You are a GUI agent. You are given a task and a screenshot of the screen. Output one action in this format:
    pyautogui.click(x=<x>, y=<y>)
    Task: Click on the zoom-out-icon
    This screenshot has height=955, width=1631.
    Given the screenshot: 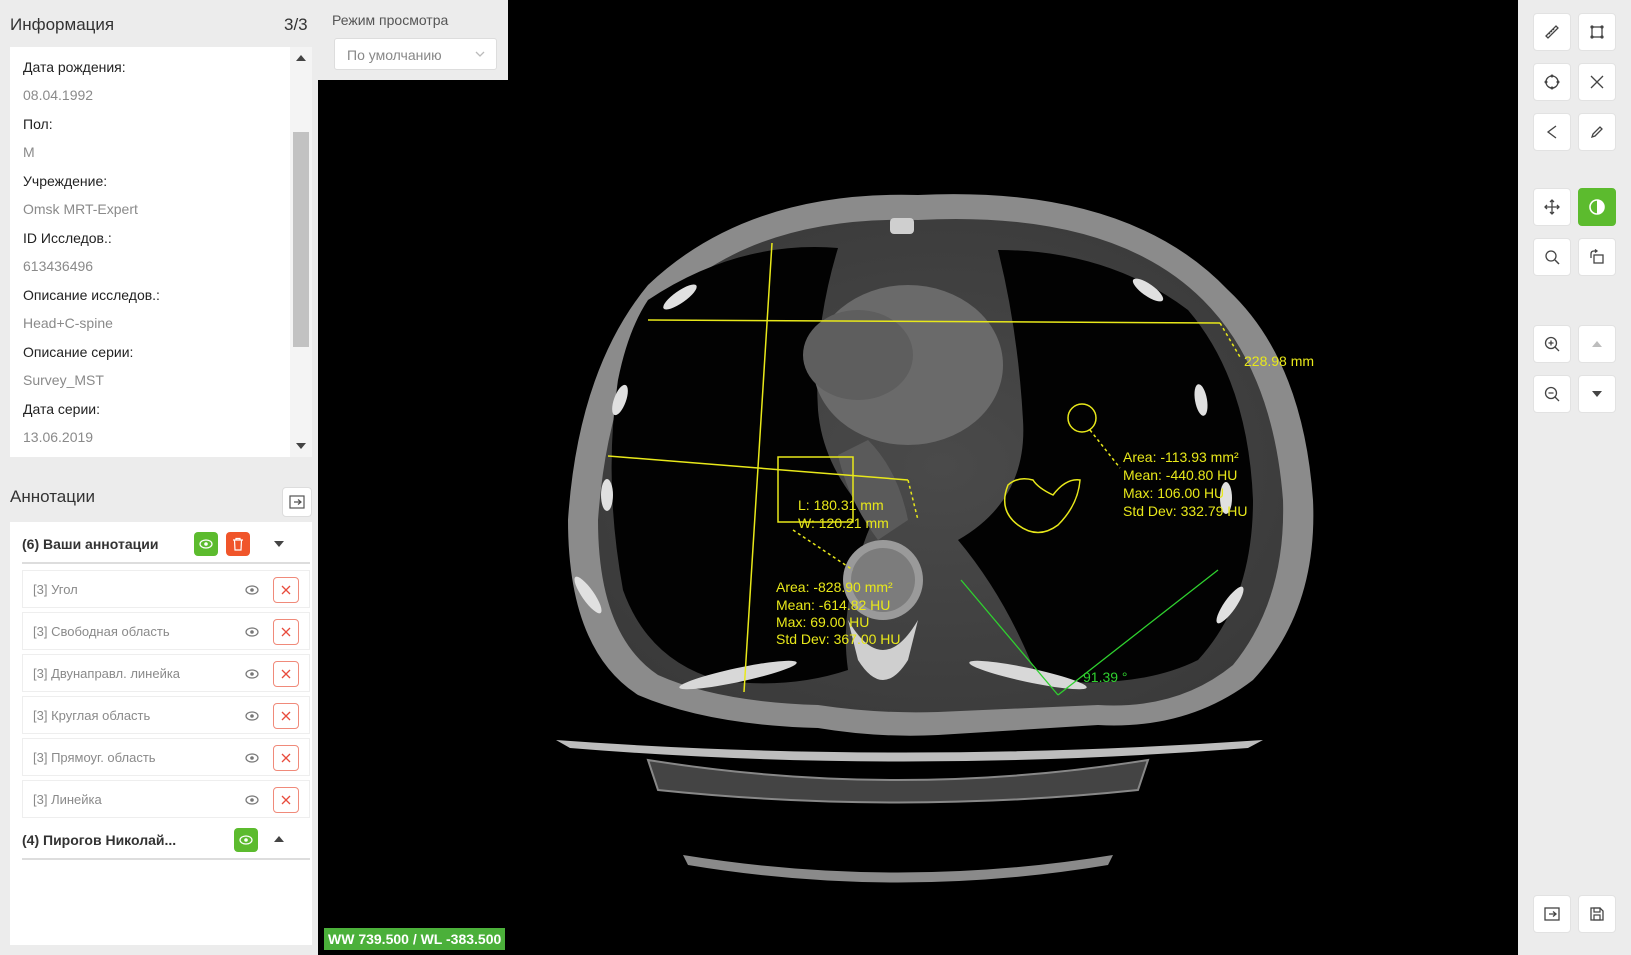 What is the action you would take?
    pyautogui.click(x=1552, y=394)
    